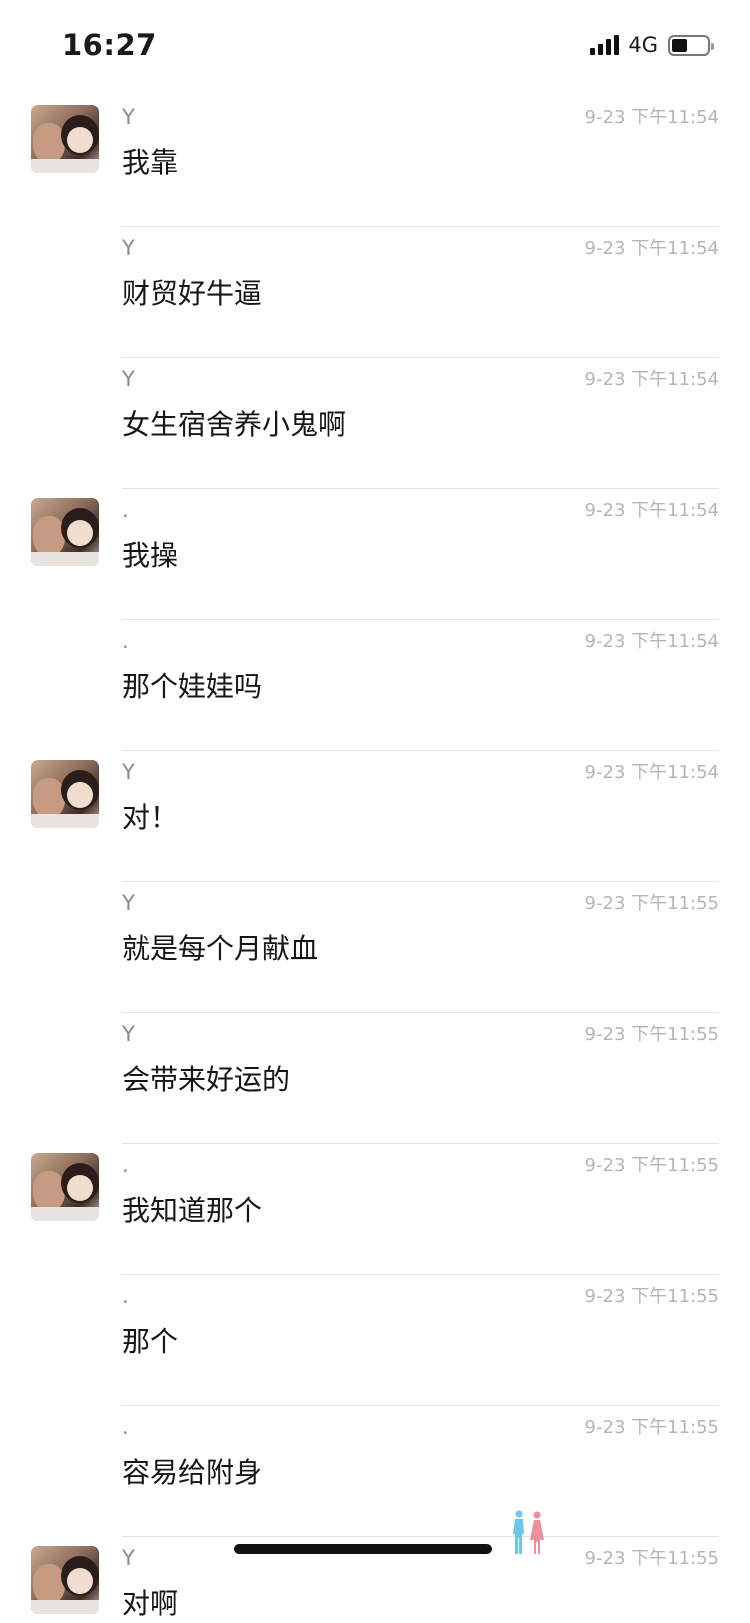  I want to click on message-text: 我操, so click(150, 555).